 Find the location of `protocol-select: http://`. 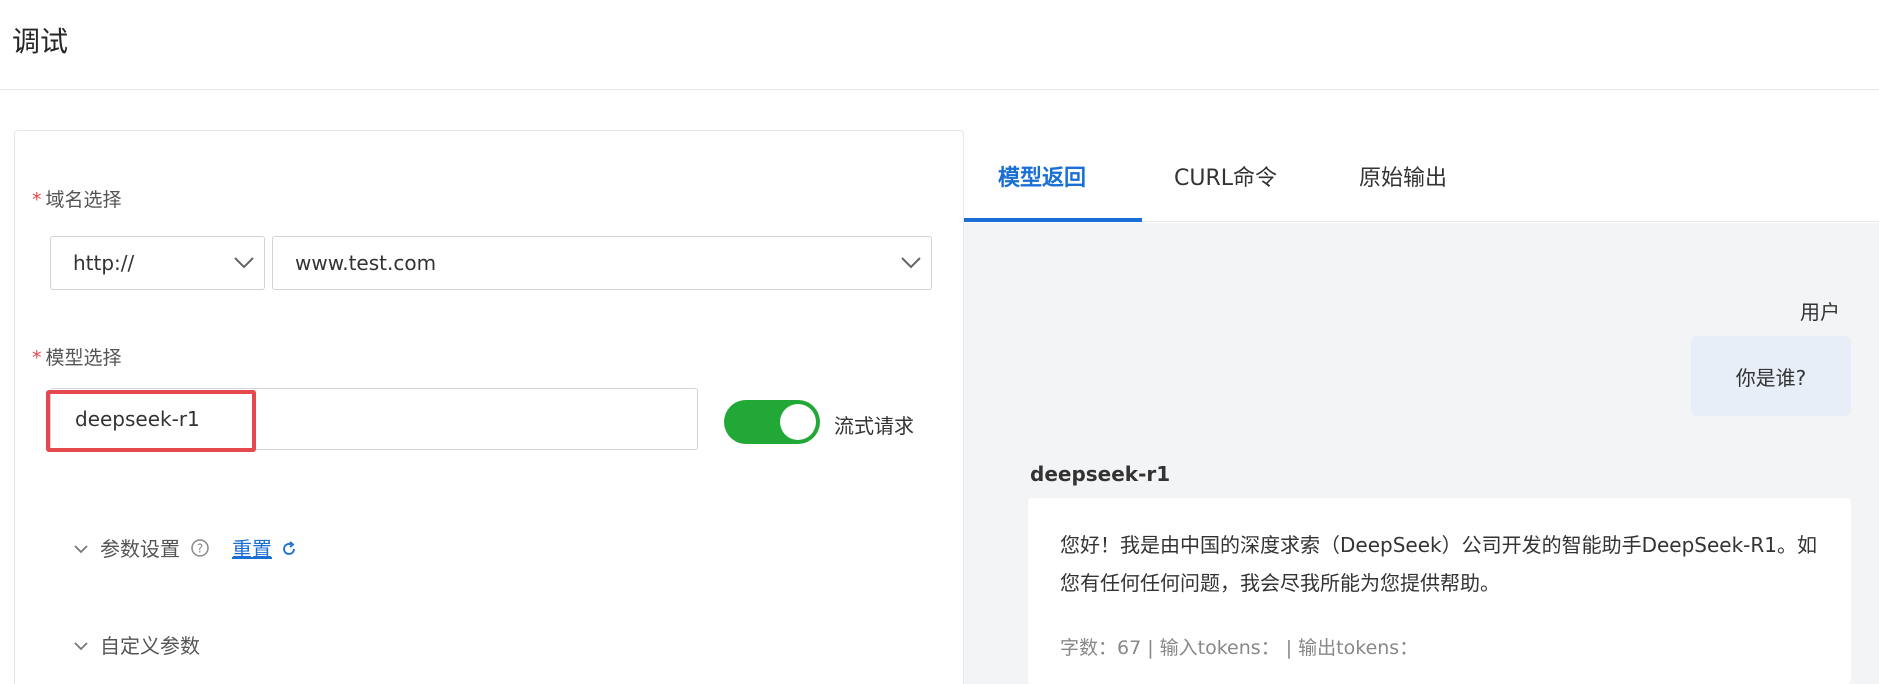

protocol-select: http:// is located at coordinates (157, 263).